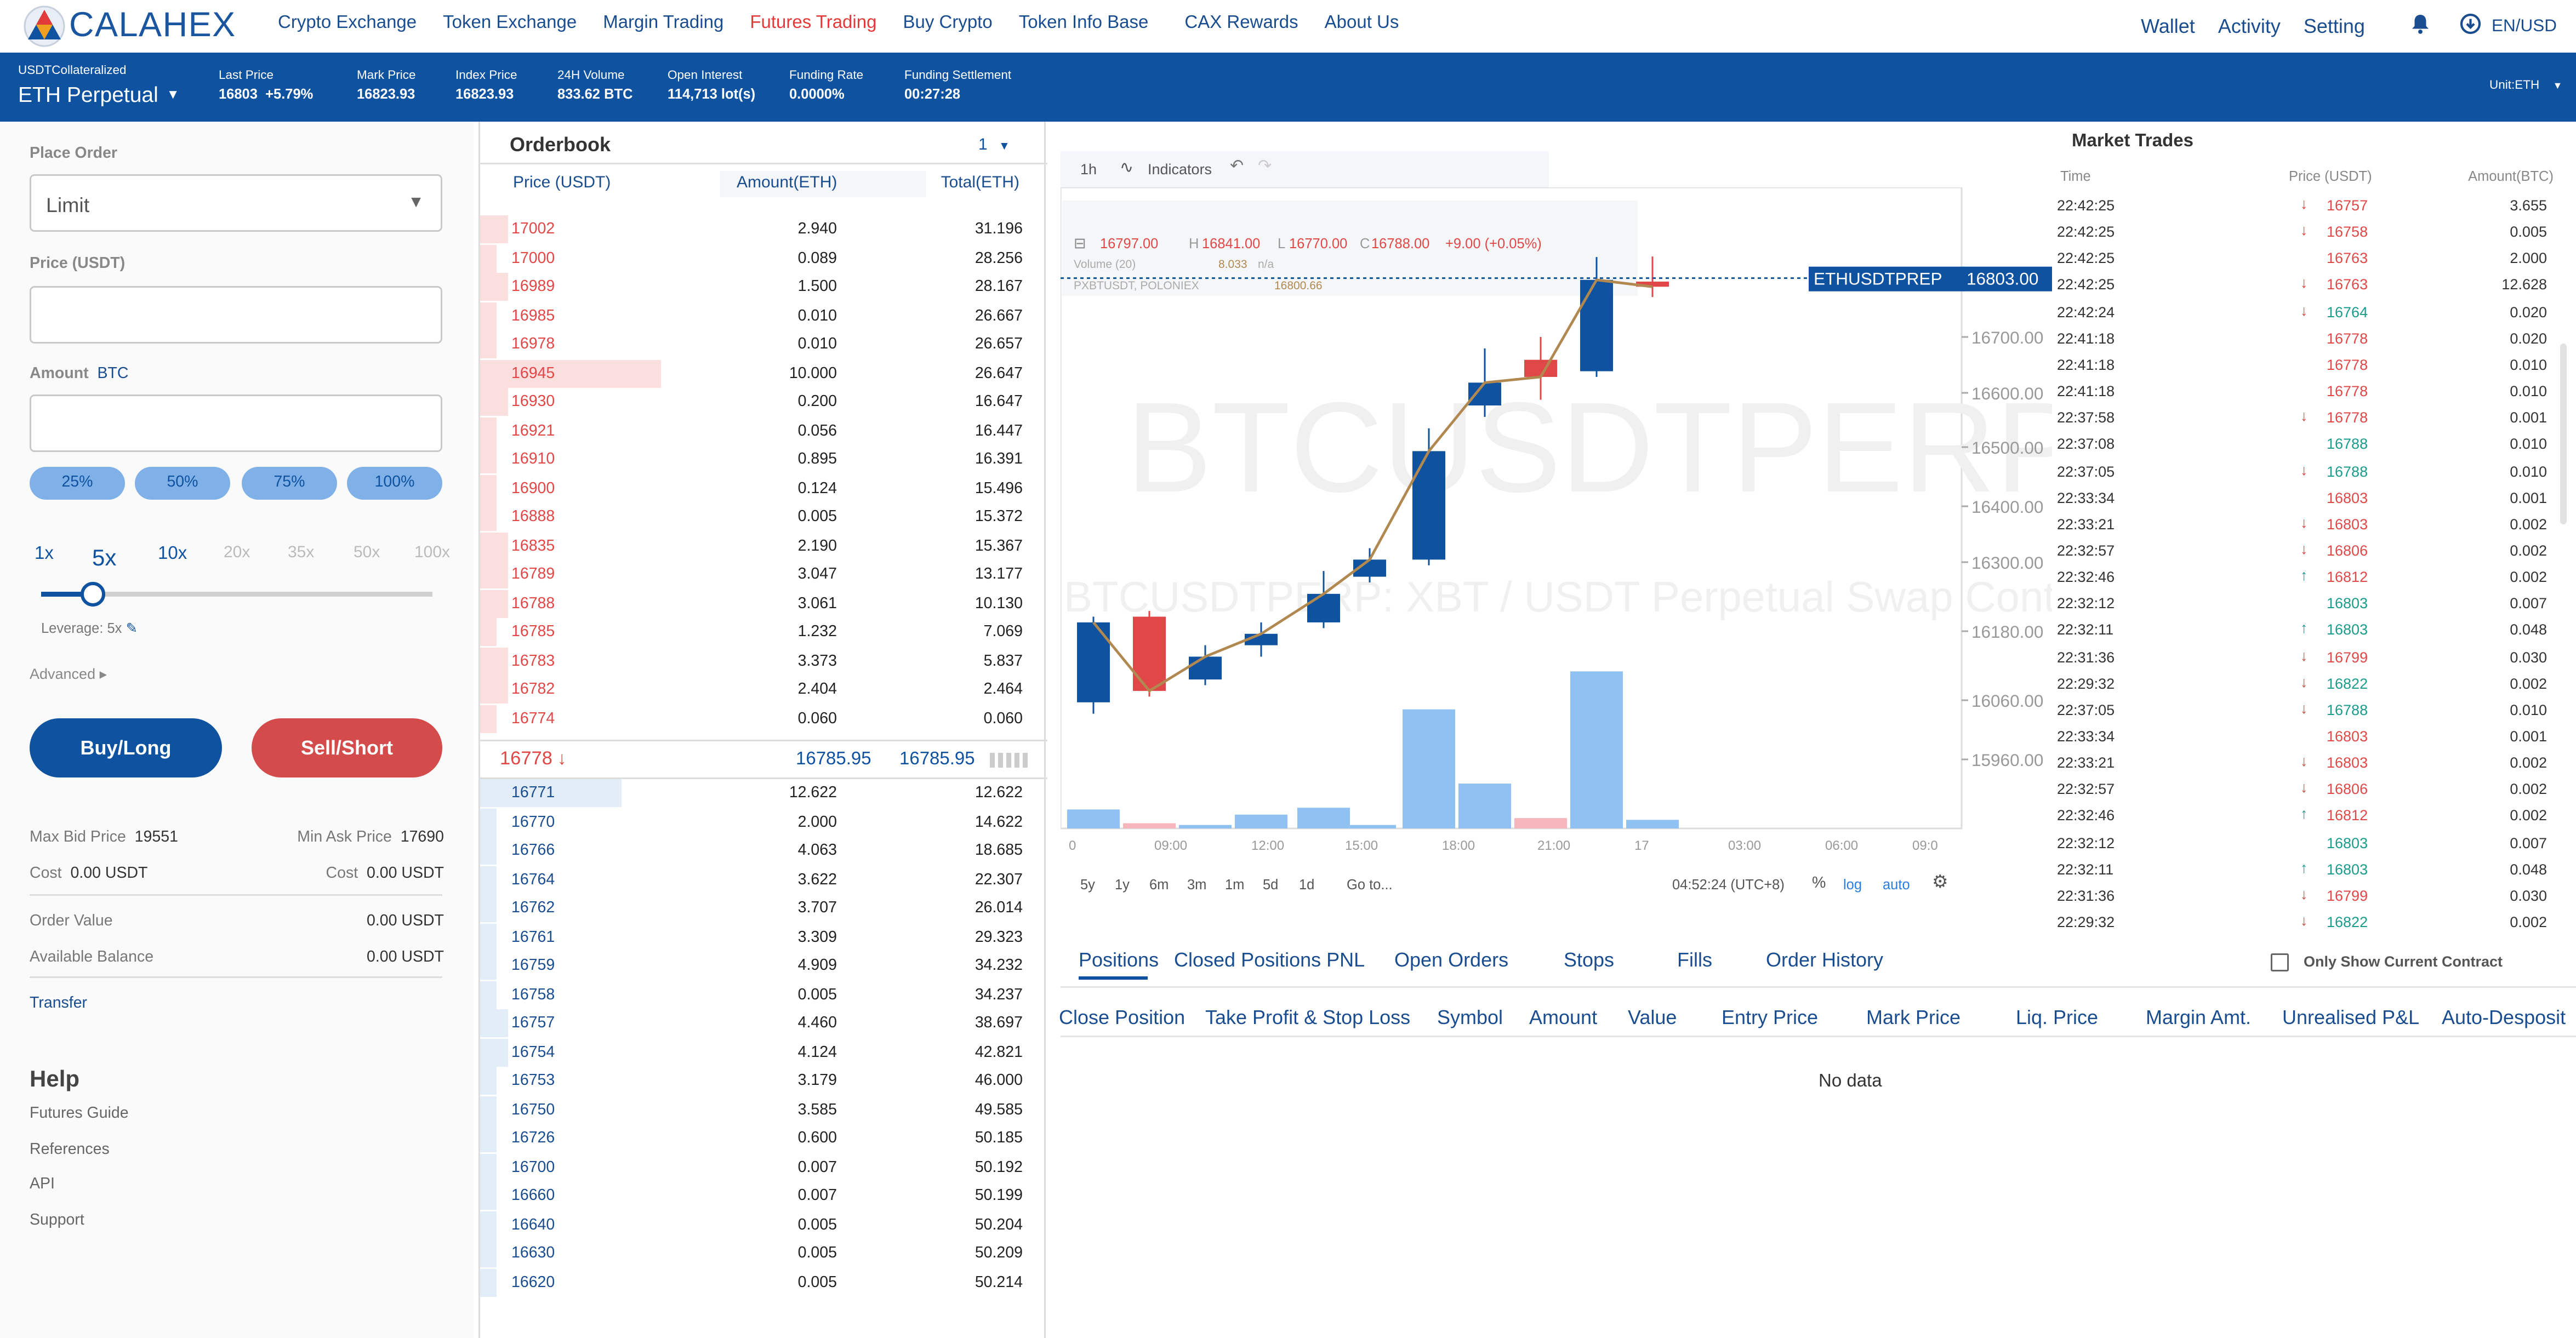 This screenshot has height=1338, width=2576. Describe the element at coordinates (763, 1081) in the screenshot. I see `bid-row: 16753 3.179 46.000` at that location.